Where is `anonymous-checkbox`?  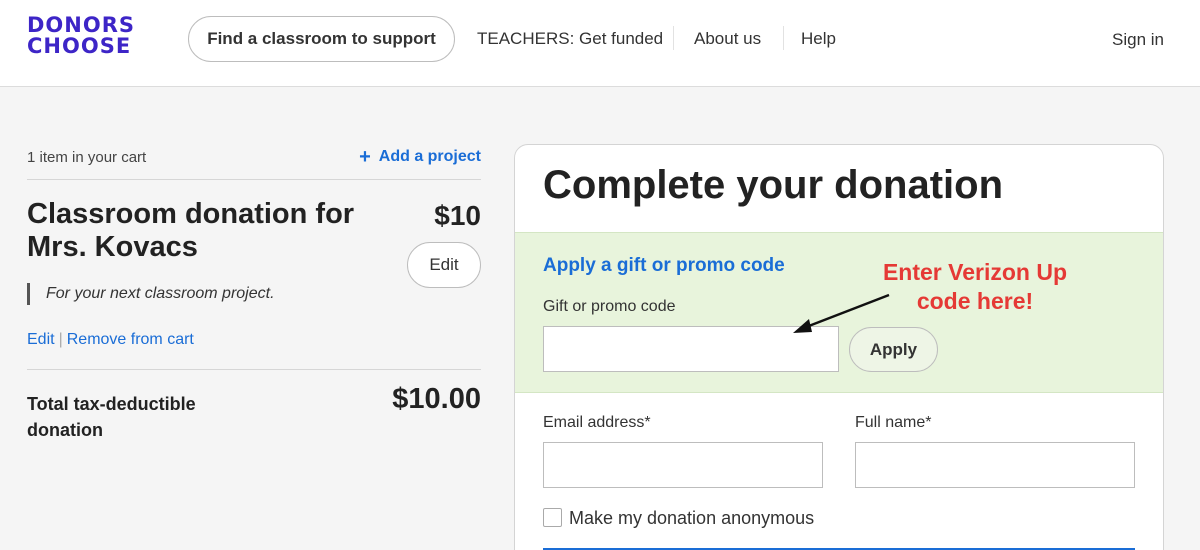
anonymous-checkbox is located at coordinates (552, 517).